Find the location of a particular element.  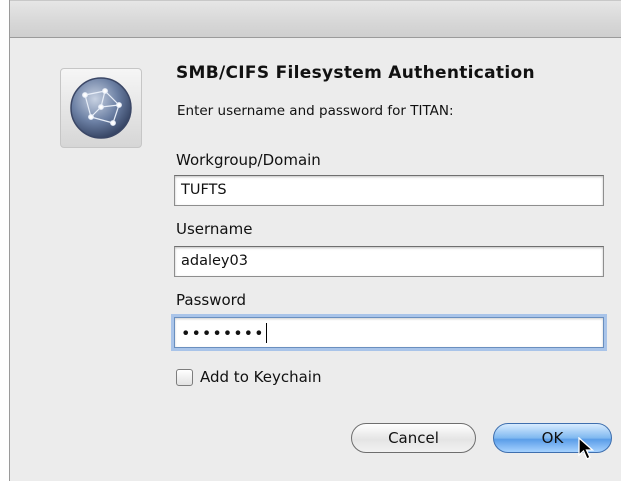

dialog-subtitle: Enter username and password for TITAN: is located at coordinates (315, 111).